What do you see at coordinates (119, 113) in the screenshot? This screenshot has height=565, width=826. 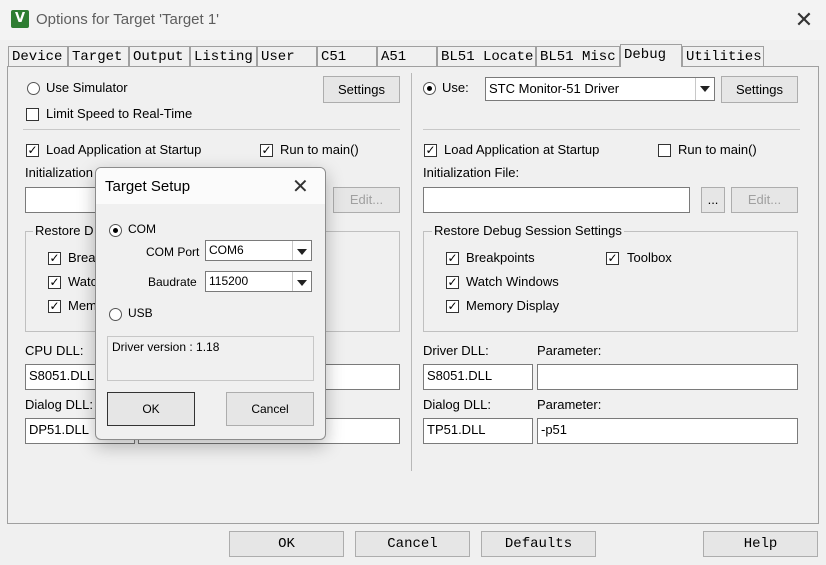 I see `limit-speed-label: Limit Speed to Real-Time` at bounding box center [119, 113].